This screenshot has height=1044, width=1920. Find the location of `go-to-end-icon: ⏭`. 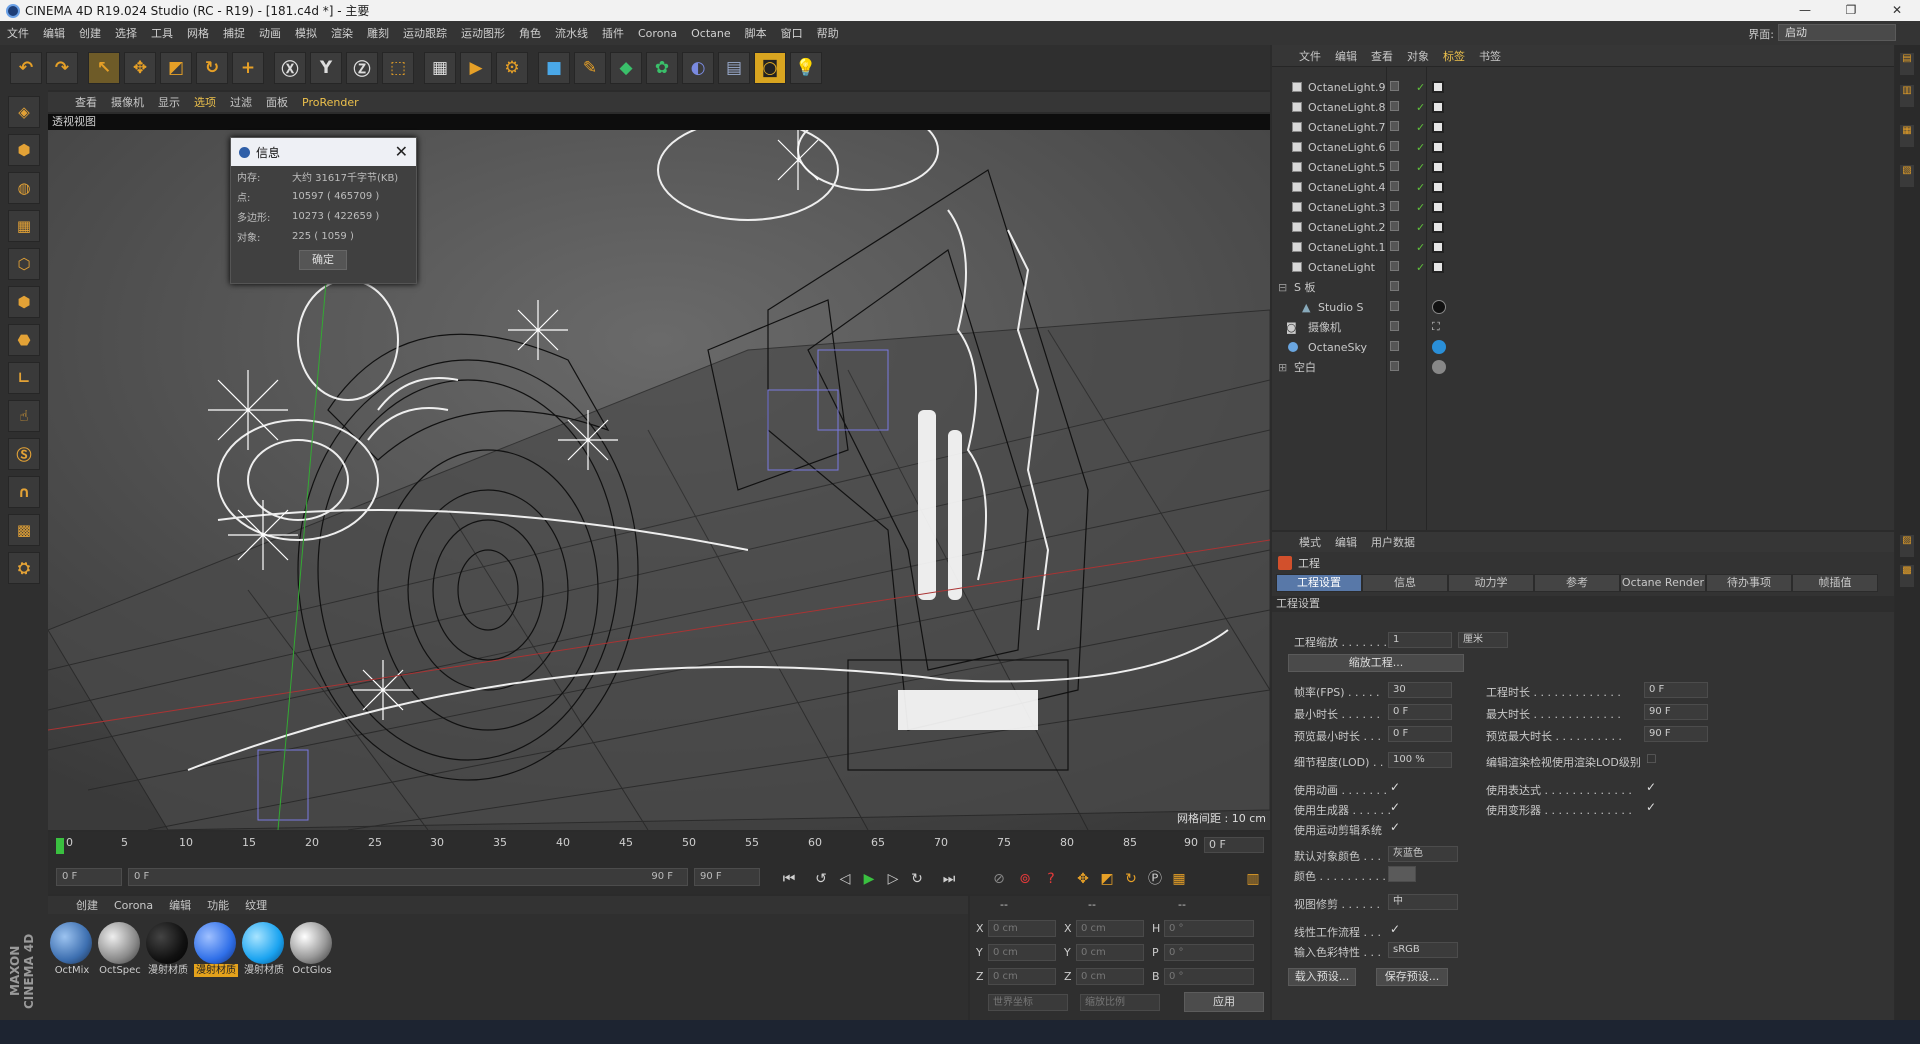

go-to-end-icon: ⏭ is located at coordinates (949, 879).